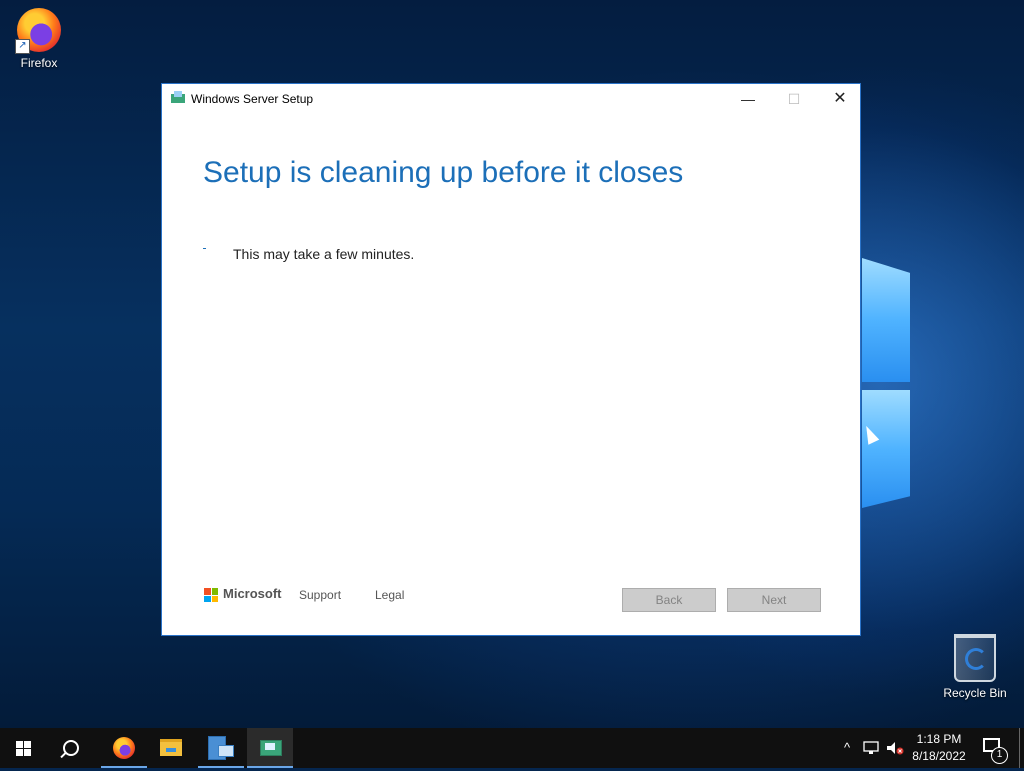 This screenshot has width=1024, height=771. Describe the element at coordinates (748, 99) in the screenshot. I see `minimize-button: —` at that location.